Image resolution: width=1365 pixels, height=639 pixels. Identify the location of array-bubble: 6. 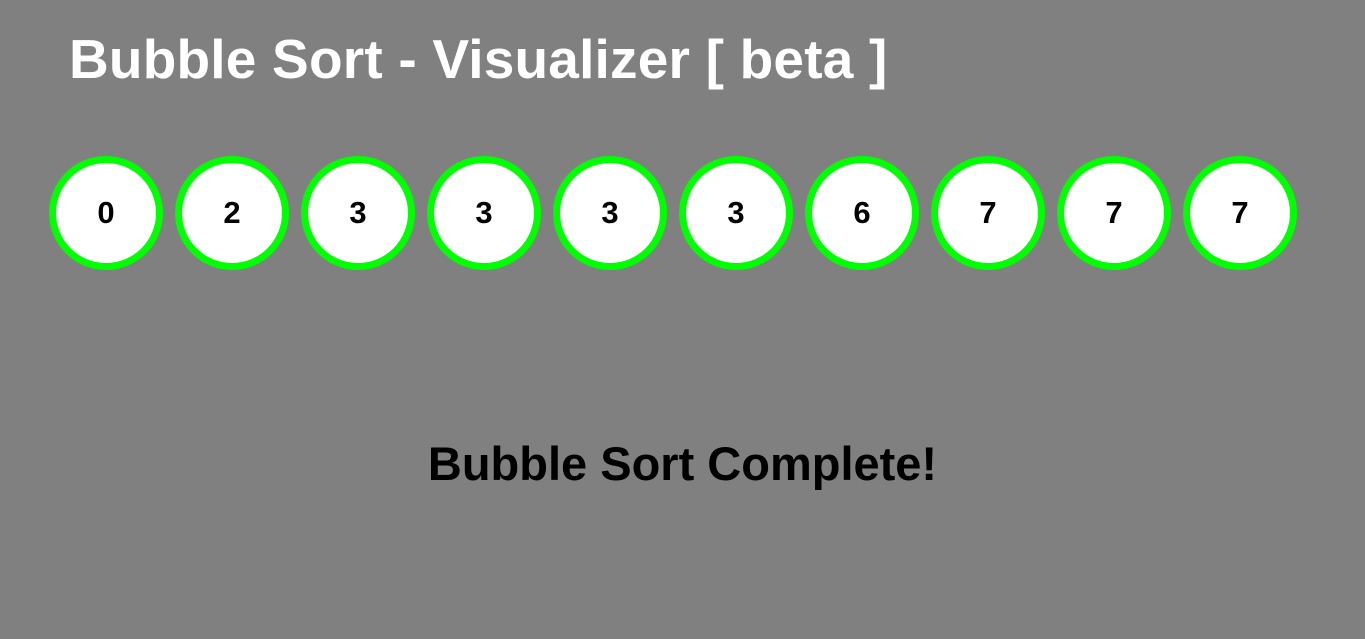
(862, 213).